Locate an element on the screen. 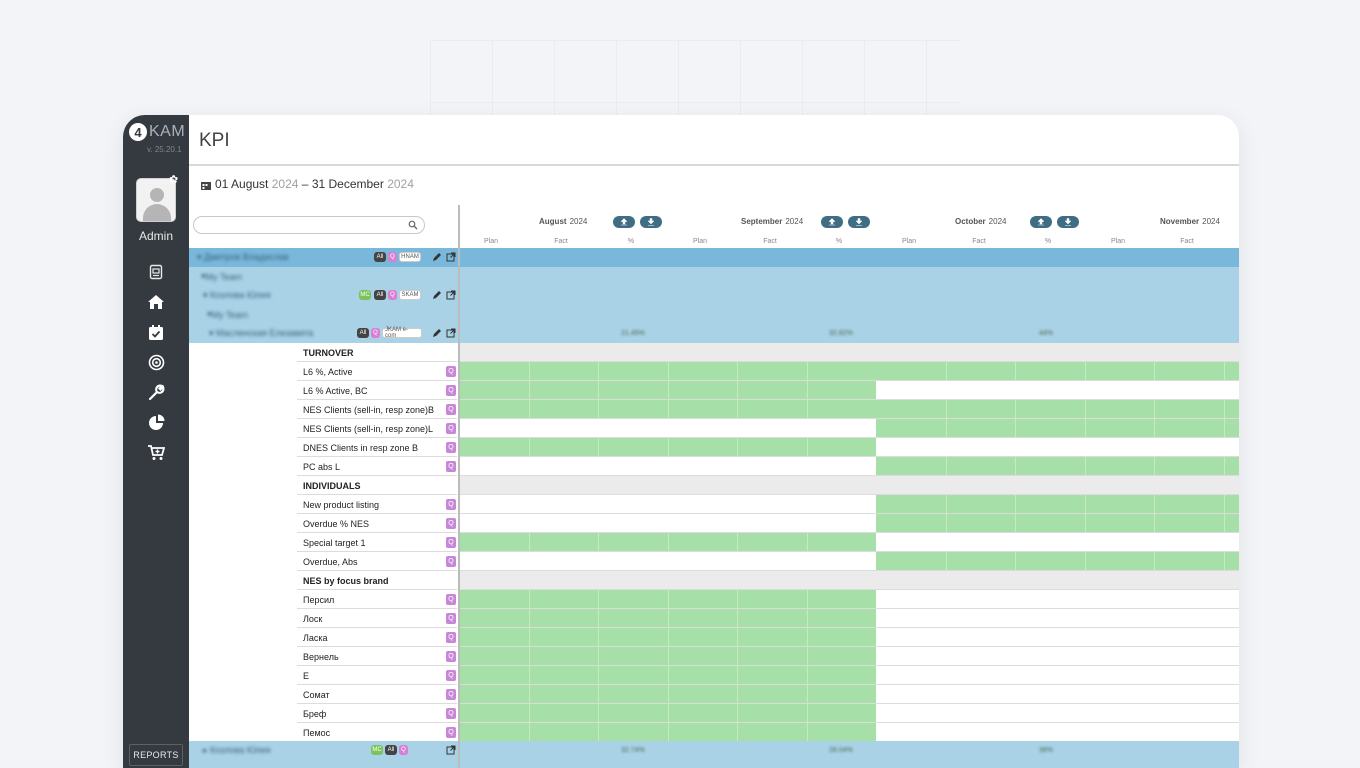 Image resolution: width=1360 pixels, height=768 pixels. kpi-row: NES Clients (sell-in, resp zone)L Q is located at coordinates (714, 428).